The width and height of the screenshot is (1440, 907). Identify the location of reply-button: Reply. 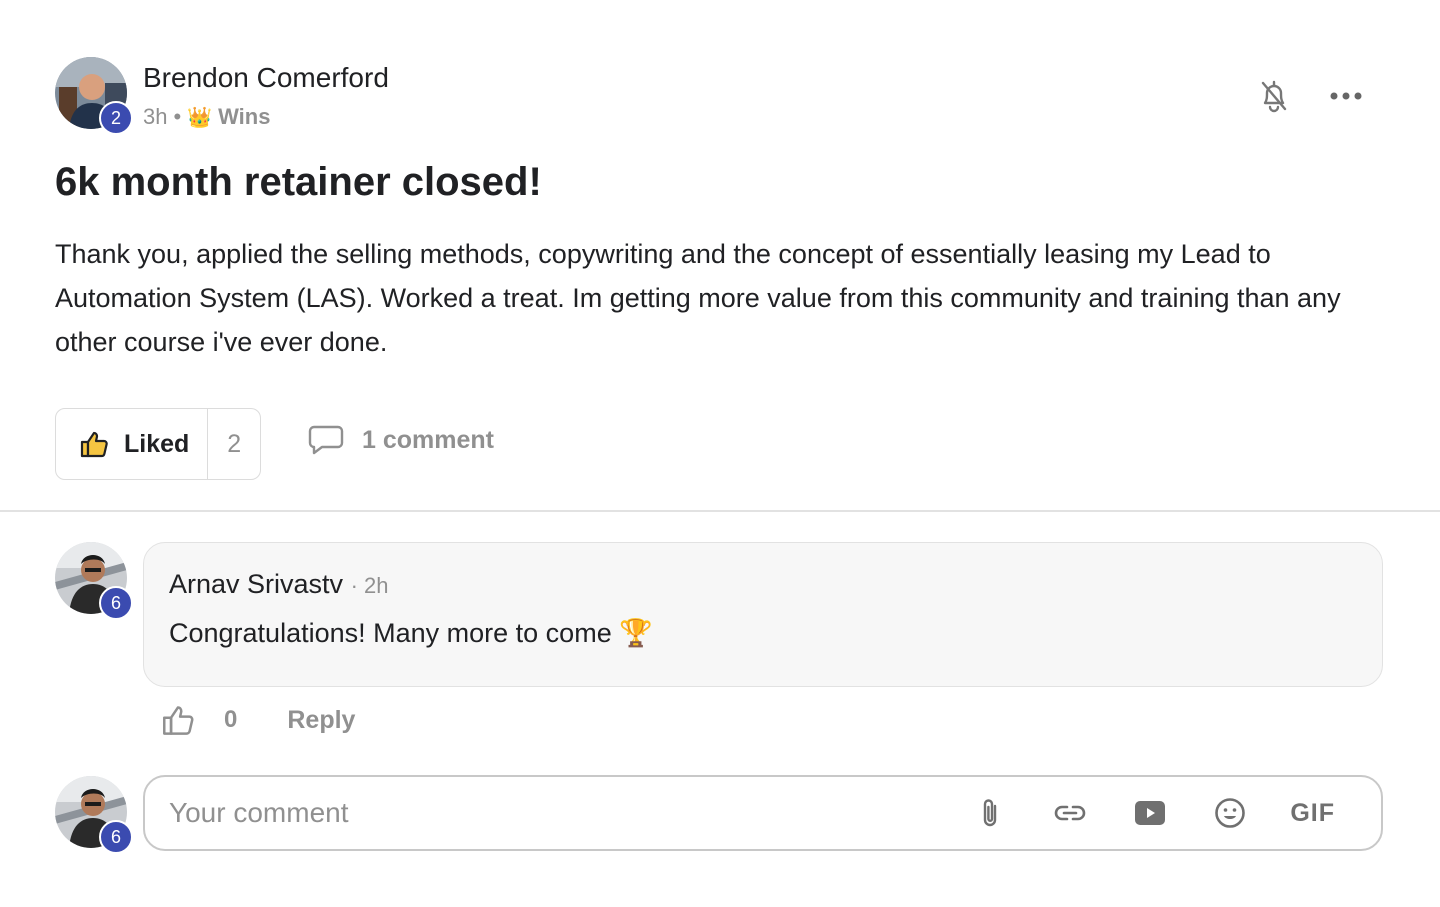
(321, 720).